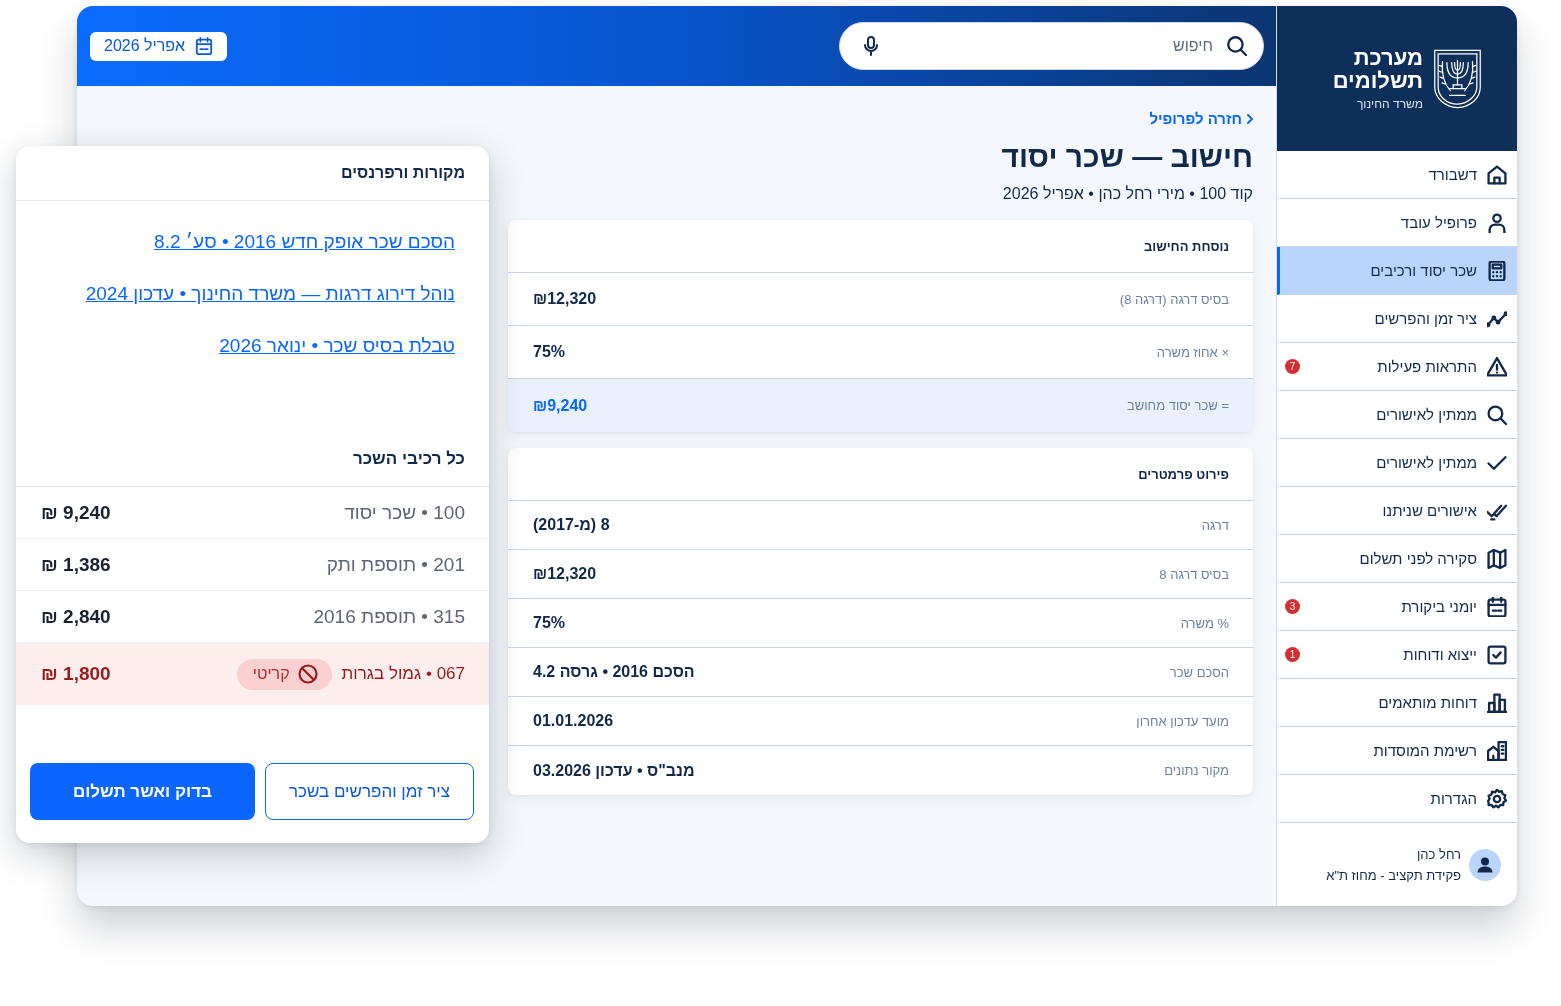 This screenshot has width=1561, height=1006. What do you see at coordinates (1485, 864) in the screenshot?
I see `avatar-icon` at bounding box center [1485, 864].